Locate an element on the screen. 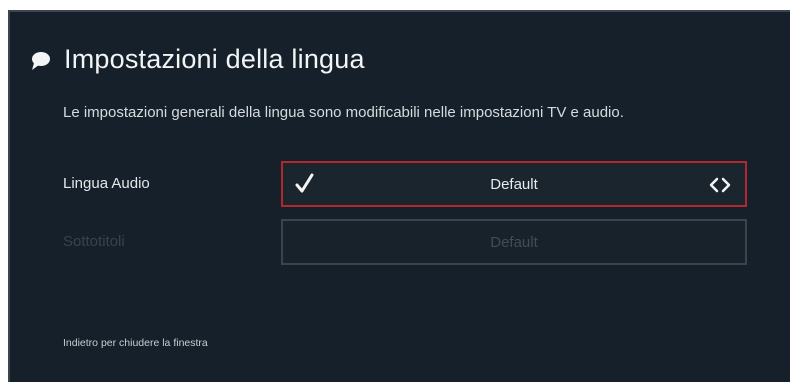 The height and width of the screenshot is (387, 790). subtitles-selector: Default is located at coordinates (514, 242).